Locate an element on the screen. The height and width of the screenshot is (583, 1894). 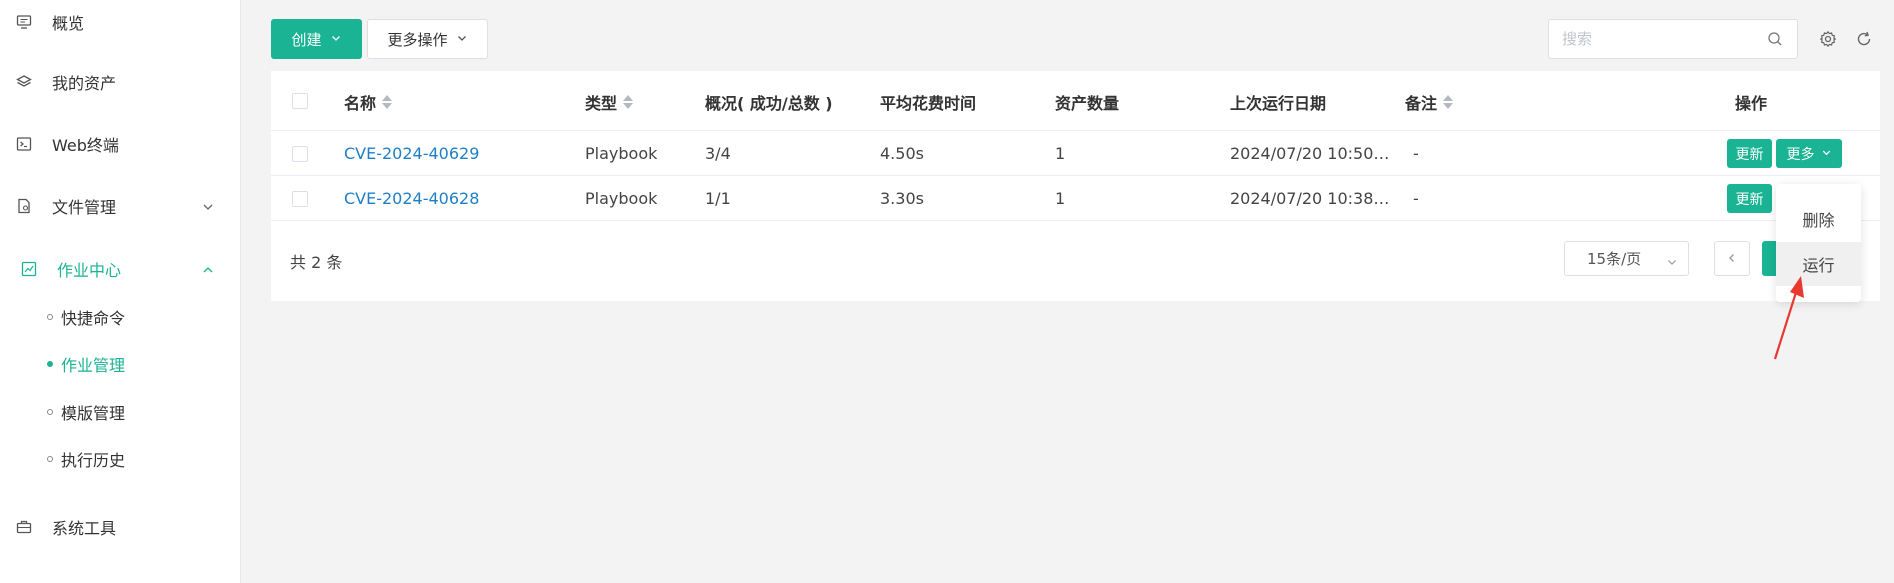
column-header-label: 备注 is located at coordinates (1421, 103).